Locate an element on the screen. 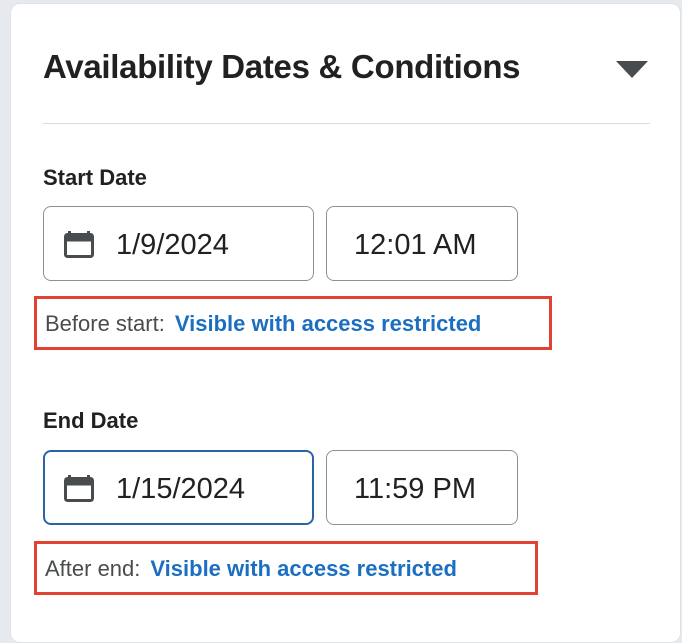  start-visibility-prefix: Before start: is located at coordinates (105, 323).